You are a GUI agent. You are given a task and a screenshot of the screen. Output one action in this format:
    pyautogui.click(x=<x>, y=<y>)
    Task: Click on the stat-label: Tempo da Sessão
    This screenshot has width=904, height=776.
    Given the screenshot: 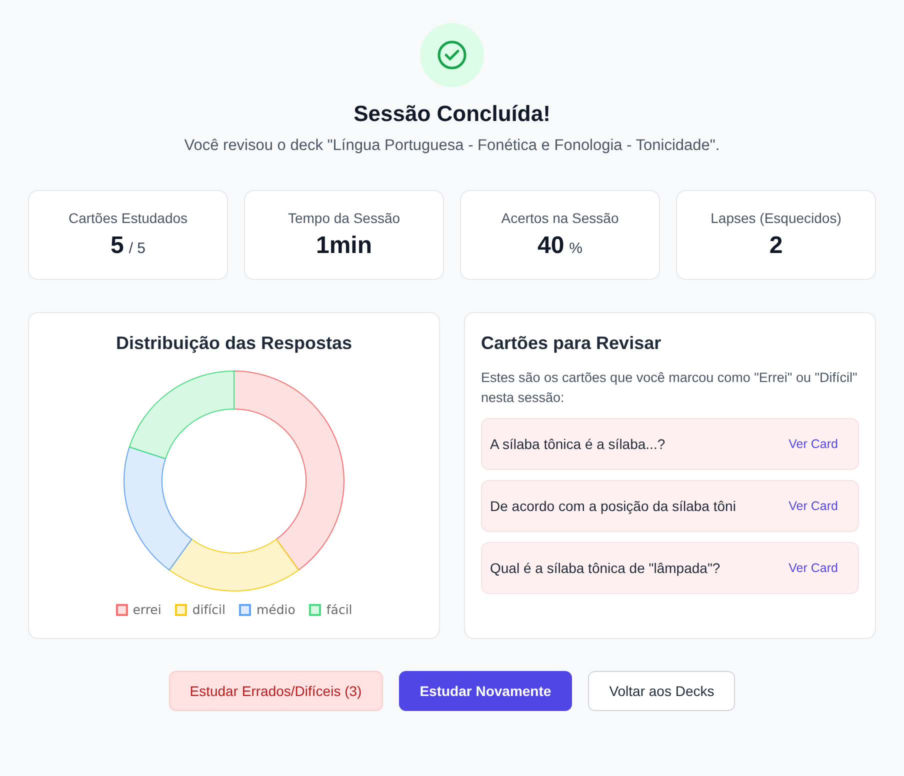 What is the action you would take?
    pyautogui.click(x=344, y=218)
    